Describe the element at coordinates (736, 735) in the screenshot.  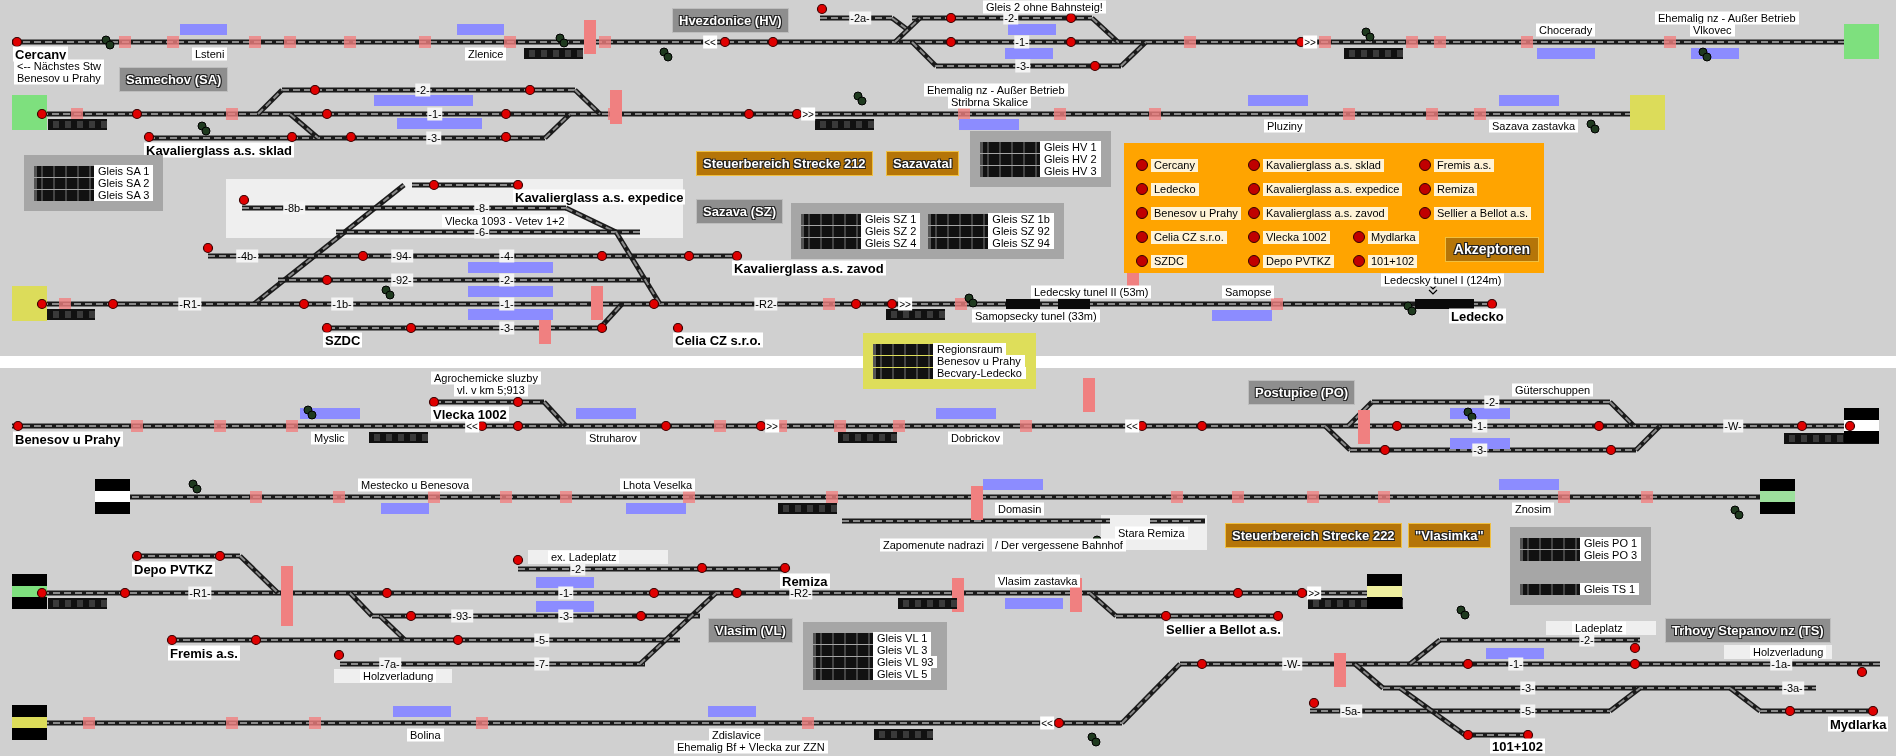
I see `place-label: Zdislavice` at that location.